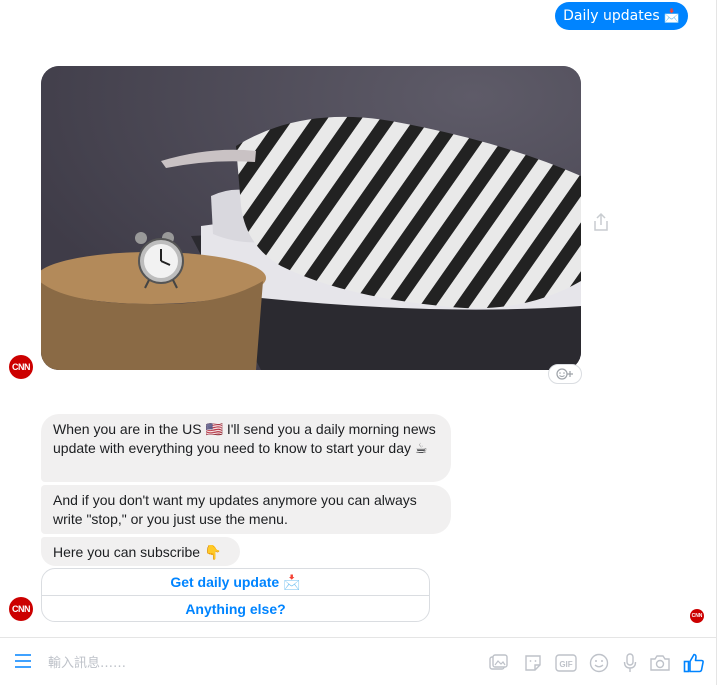 Image resolution: width=717 pixels, height=685 pixels. I want to click on emoji-button, so click(599, 663).